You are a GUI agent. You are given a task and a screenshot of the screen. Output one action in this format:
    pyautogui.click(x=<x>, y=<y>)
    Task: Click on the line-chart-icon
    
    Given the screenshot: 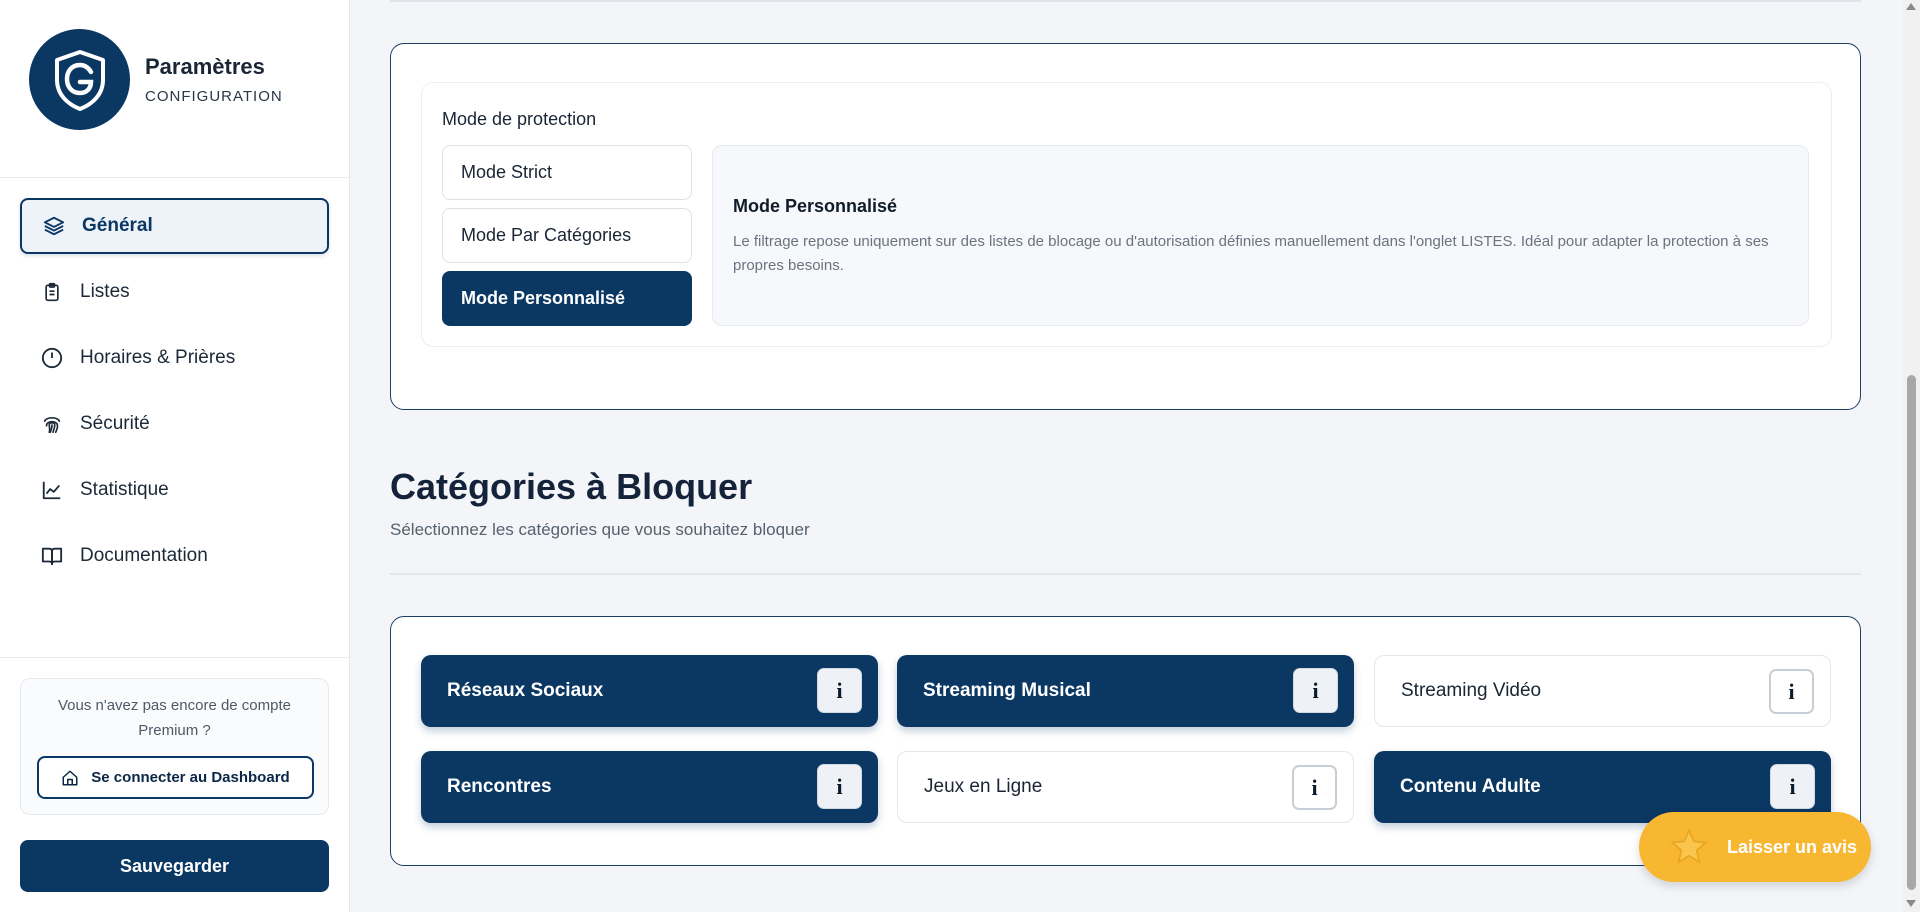 What is the action you would take?
    pyautogui.click(x=52, y=490)
    